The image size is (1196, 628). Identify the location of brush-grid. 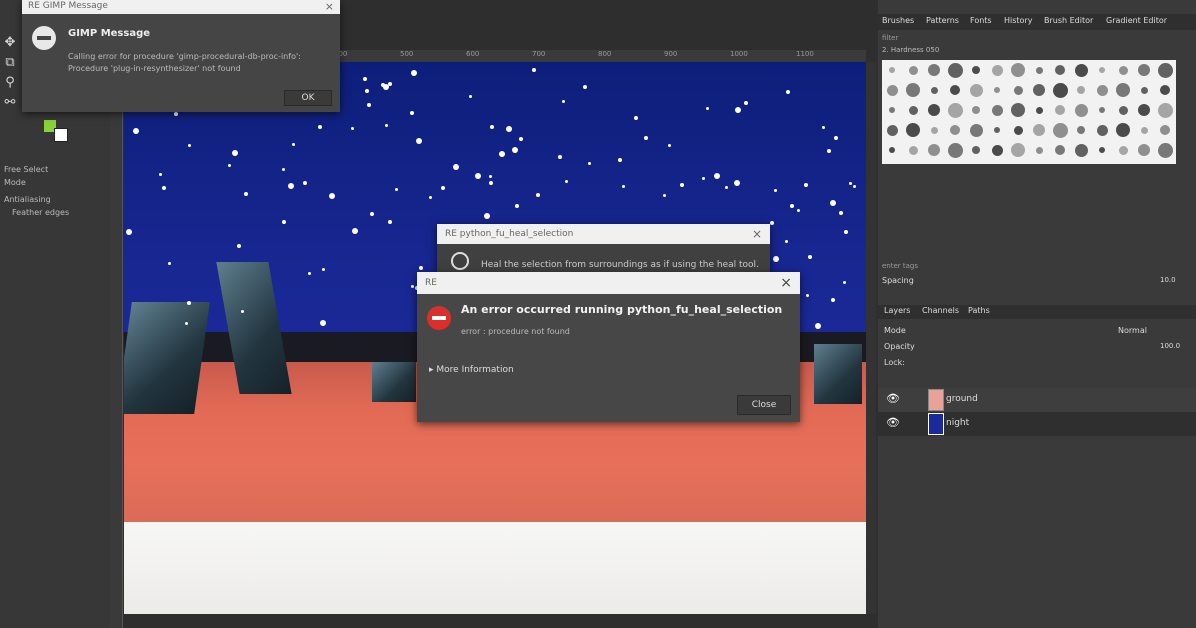
(1029, 112).